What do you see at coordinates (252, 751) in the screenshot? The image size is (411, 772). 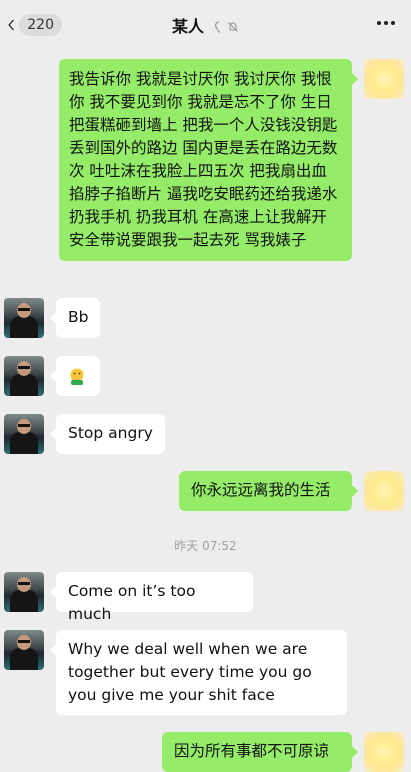 I see `message-text: 因为所有事都不可原谅` at bounding box center [252, 751].